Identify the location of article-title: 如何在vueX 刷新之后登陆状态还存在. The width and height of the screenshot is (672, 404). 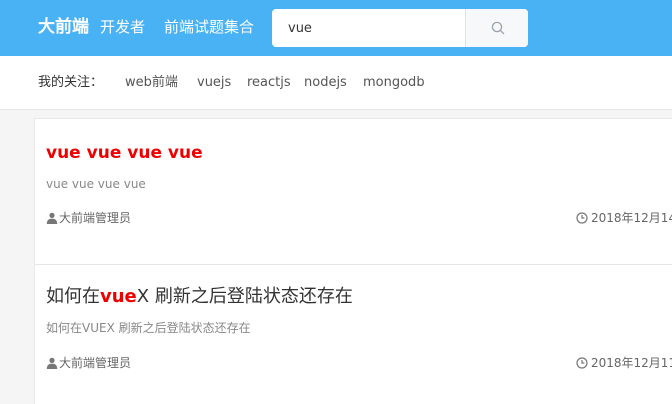
(199, 297).